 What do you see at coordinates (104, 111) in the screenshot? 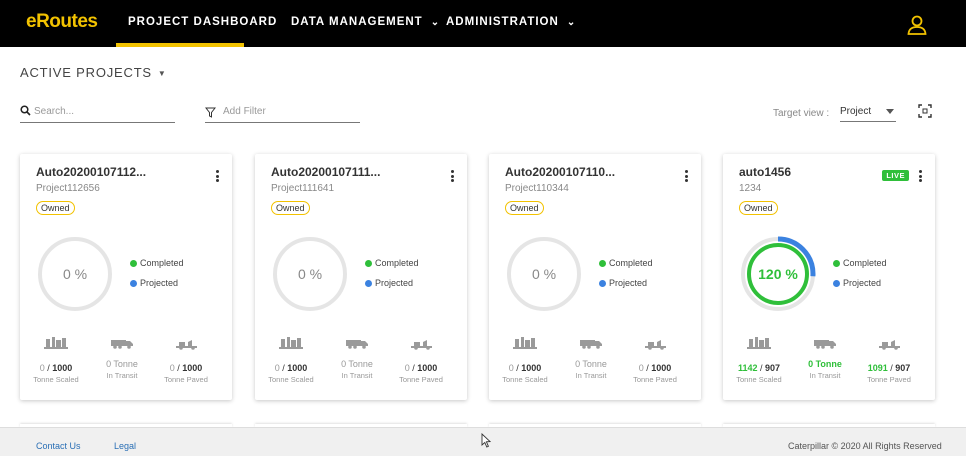
I see `search-input` at bounding box center [104, 111].